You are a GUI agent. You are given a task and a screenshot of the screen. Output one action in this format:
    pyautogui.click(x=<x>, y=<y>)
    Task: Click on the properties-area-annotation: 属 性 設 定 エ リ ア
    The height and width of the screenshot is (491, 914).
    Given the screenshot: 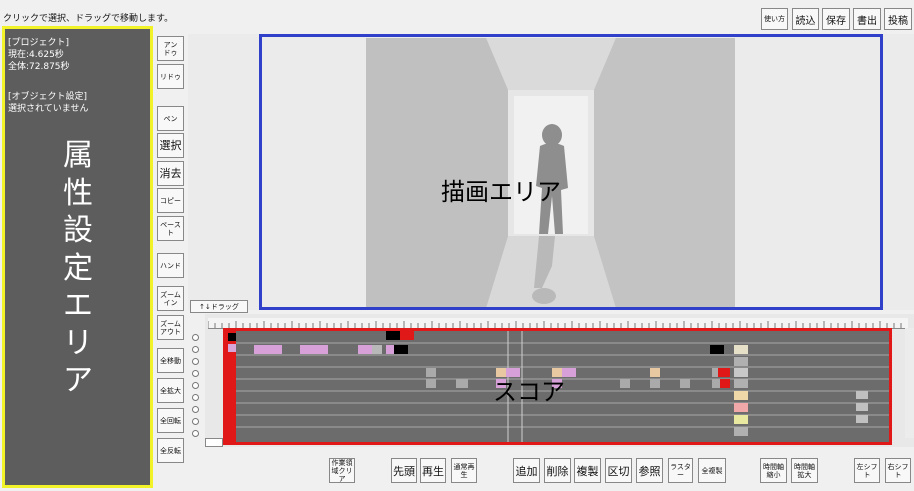 What is the action you would take?
    pyautogui.click(x=78, y=268)
    